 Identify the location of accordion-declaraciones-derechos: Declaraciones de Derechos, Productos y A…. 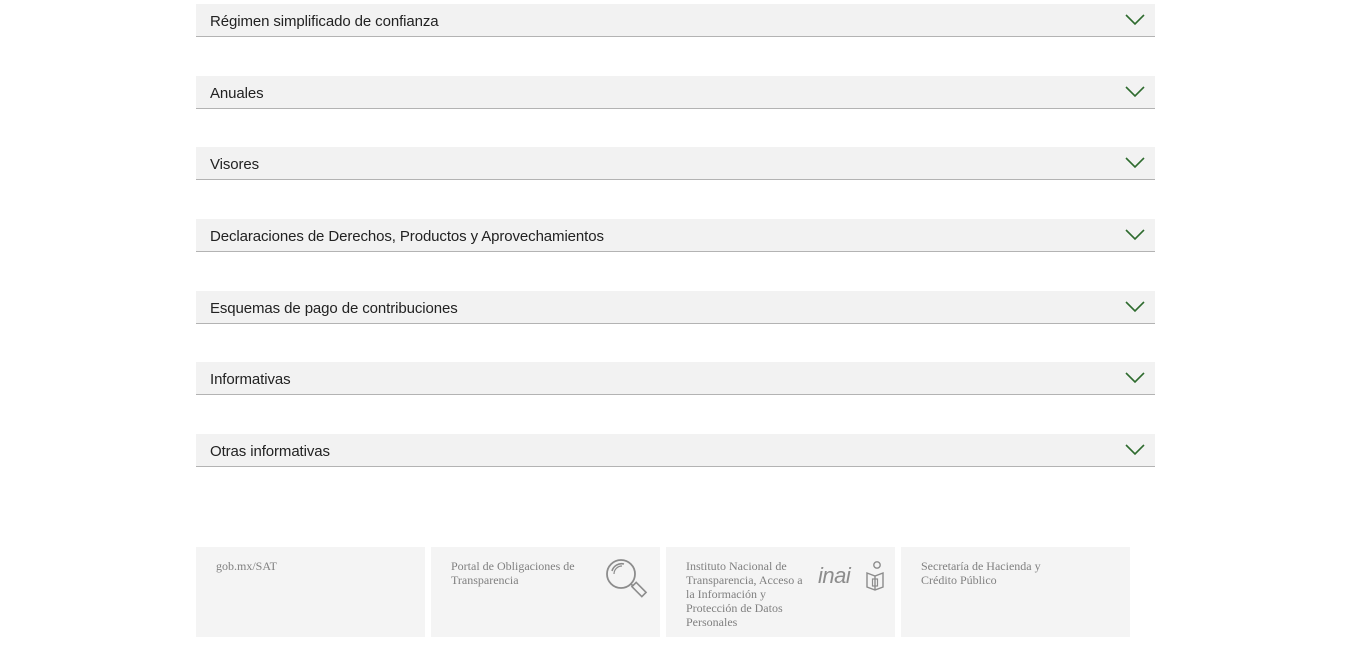
(675, 235).